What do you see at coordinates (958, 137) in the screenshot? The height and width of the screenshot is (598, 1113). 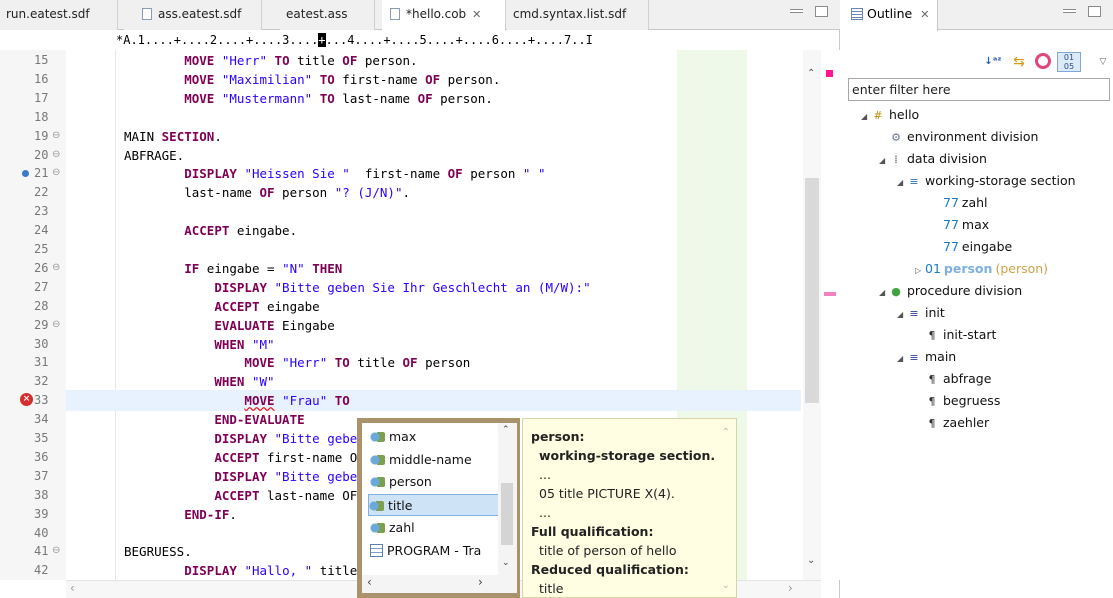 I see `environment-division-node: ⚙ environment division` at bounding box center [958, 137].